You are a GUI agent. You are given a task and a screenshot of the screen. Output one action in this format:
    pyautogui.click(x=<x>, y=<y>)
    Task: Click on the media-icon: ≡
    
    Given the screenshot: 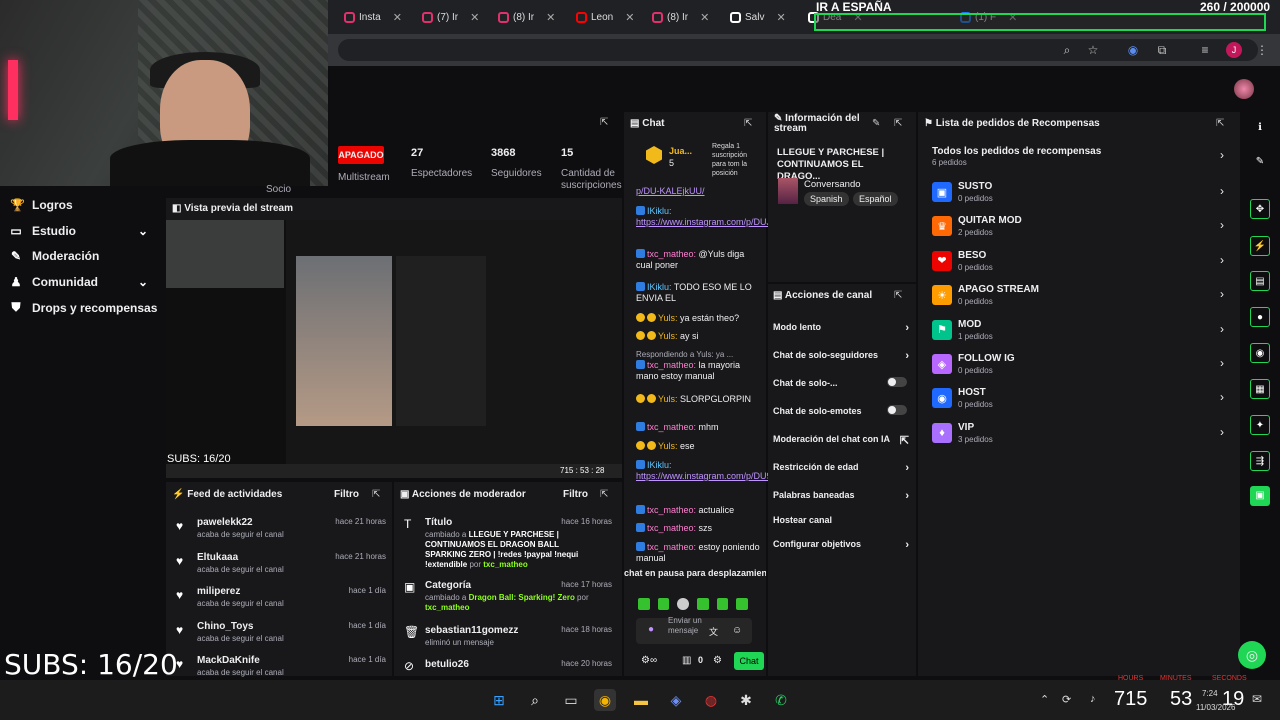 What is the action you would take?
    pyautogui.click(x=1205, y=50)
    